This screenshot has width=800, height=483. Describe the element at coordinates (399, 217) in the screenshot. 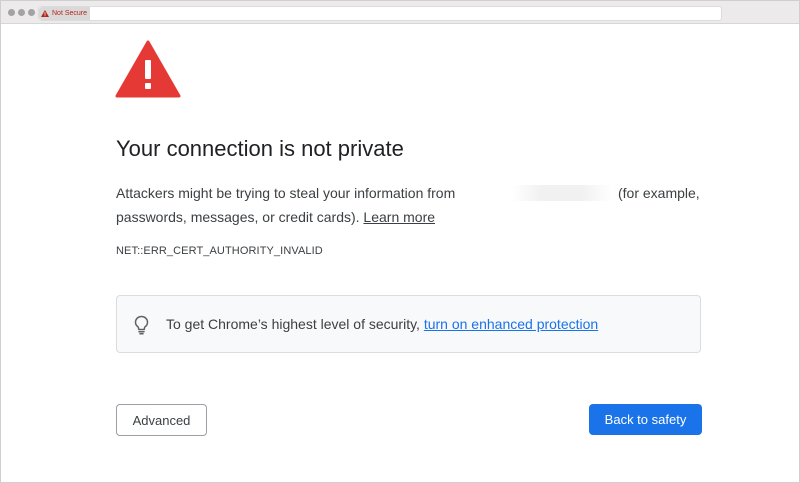

I see `learn-more-link: Learn more` at that location.